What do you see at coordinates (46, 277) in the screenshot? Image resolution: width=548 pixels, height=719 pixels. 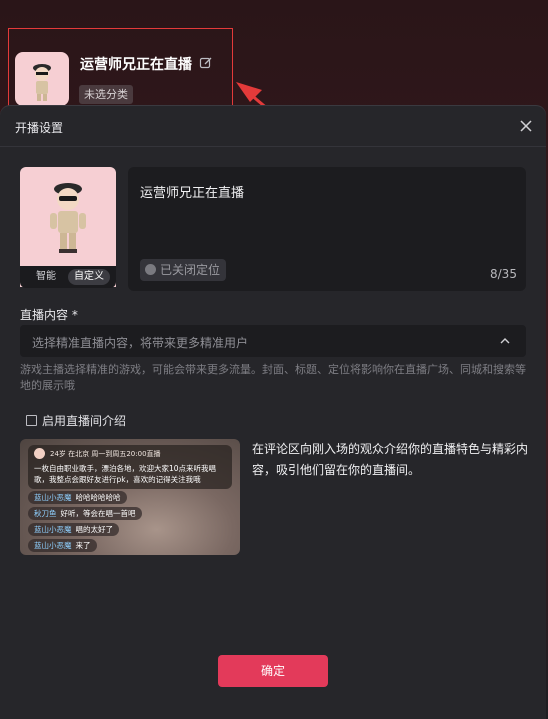 I see `cover-mode-smart: 智能` at bounding box center [46, 277].